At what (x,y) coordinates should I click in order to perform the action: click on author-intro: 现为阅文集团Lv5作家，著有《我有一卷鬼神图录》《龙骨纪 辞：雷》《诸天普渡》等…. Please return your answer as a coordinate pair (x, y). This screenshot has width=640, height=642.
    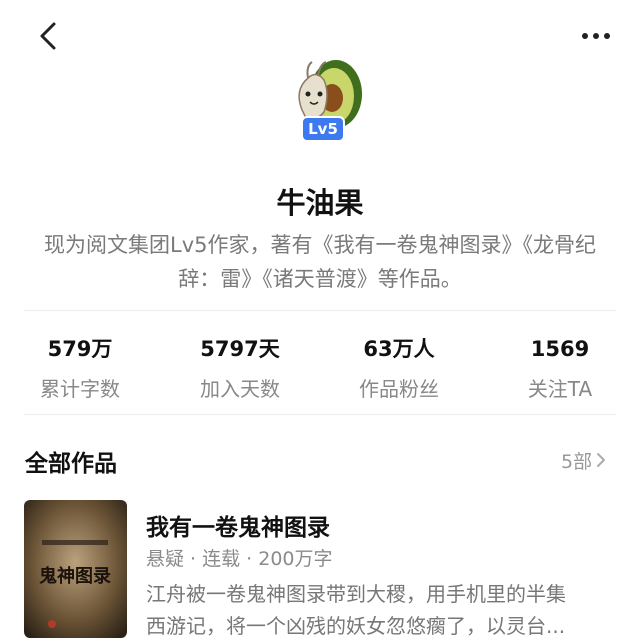
    Looking at the image, I should click on (320, 262).